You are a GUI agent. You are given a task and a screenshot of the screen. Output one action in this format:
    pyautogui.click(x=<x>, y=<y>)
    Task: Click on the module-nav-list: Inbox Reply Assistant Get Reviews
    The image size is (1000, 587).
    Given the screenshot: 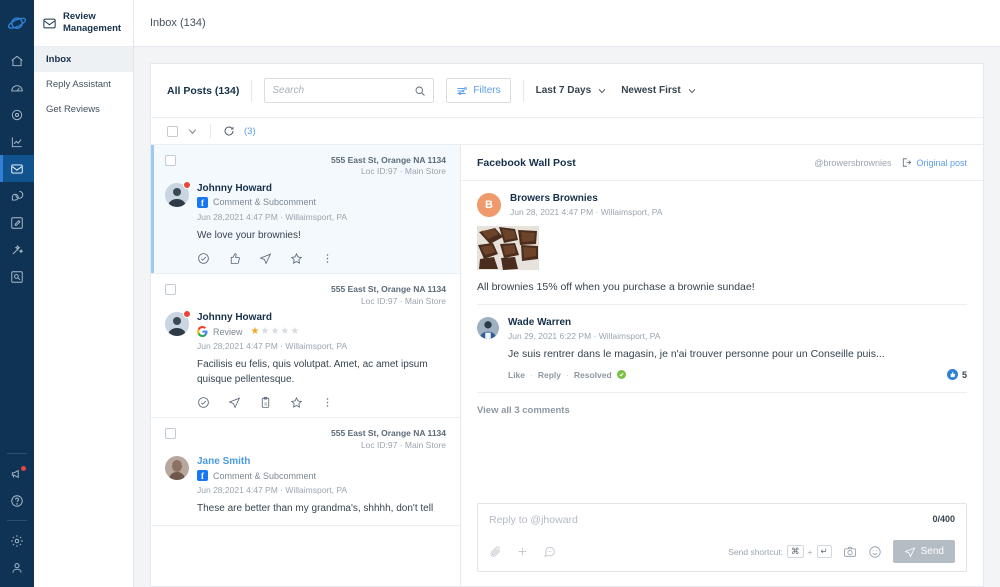 What is the action you would take?
    pyautogui.click(x=83, y=317)
    